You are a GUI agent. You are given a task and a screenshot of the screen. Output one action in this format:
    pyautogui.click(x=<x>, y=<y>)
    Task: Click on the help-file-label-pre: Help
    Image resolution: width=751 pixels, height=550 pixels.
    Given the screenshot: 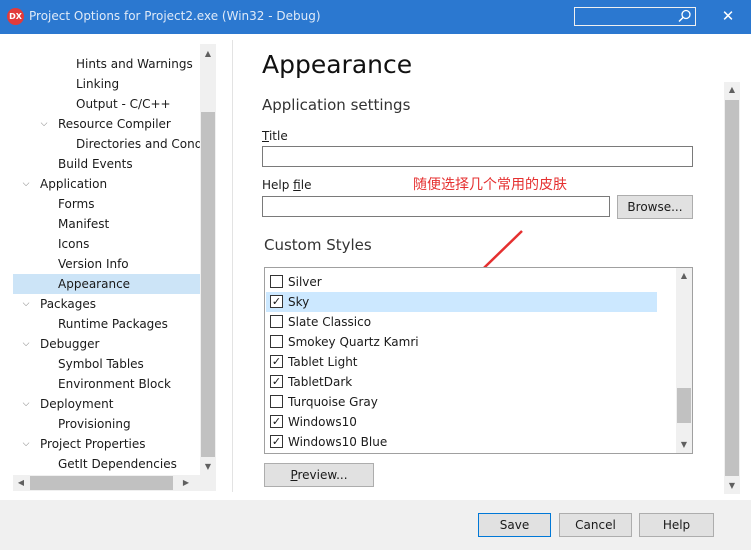 What is the action you would take?
    pyautogui.click(x=278, y=185)
    